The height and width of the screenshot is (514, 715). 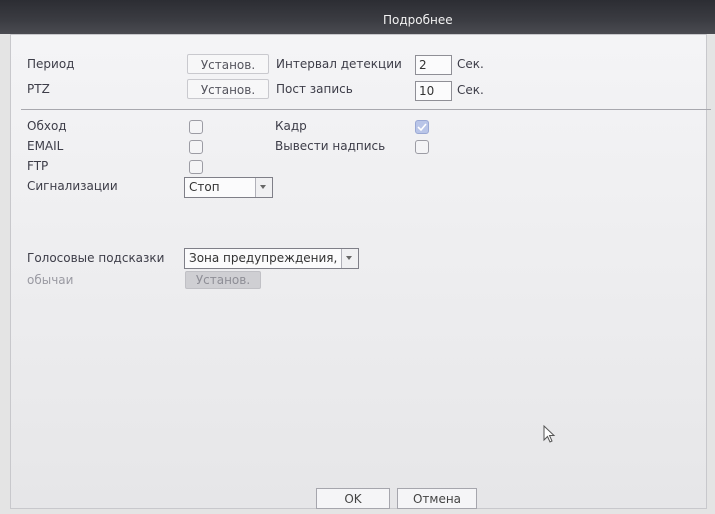 I want to click on ok-button: OK, so click(x=353, y=498).